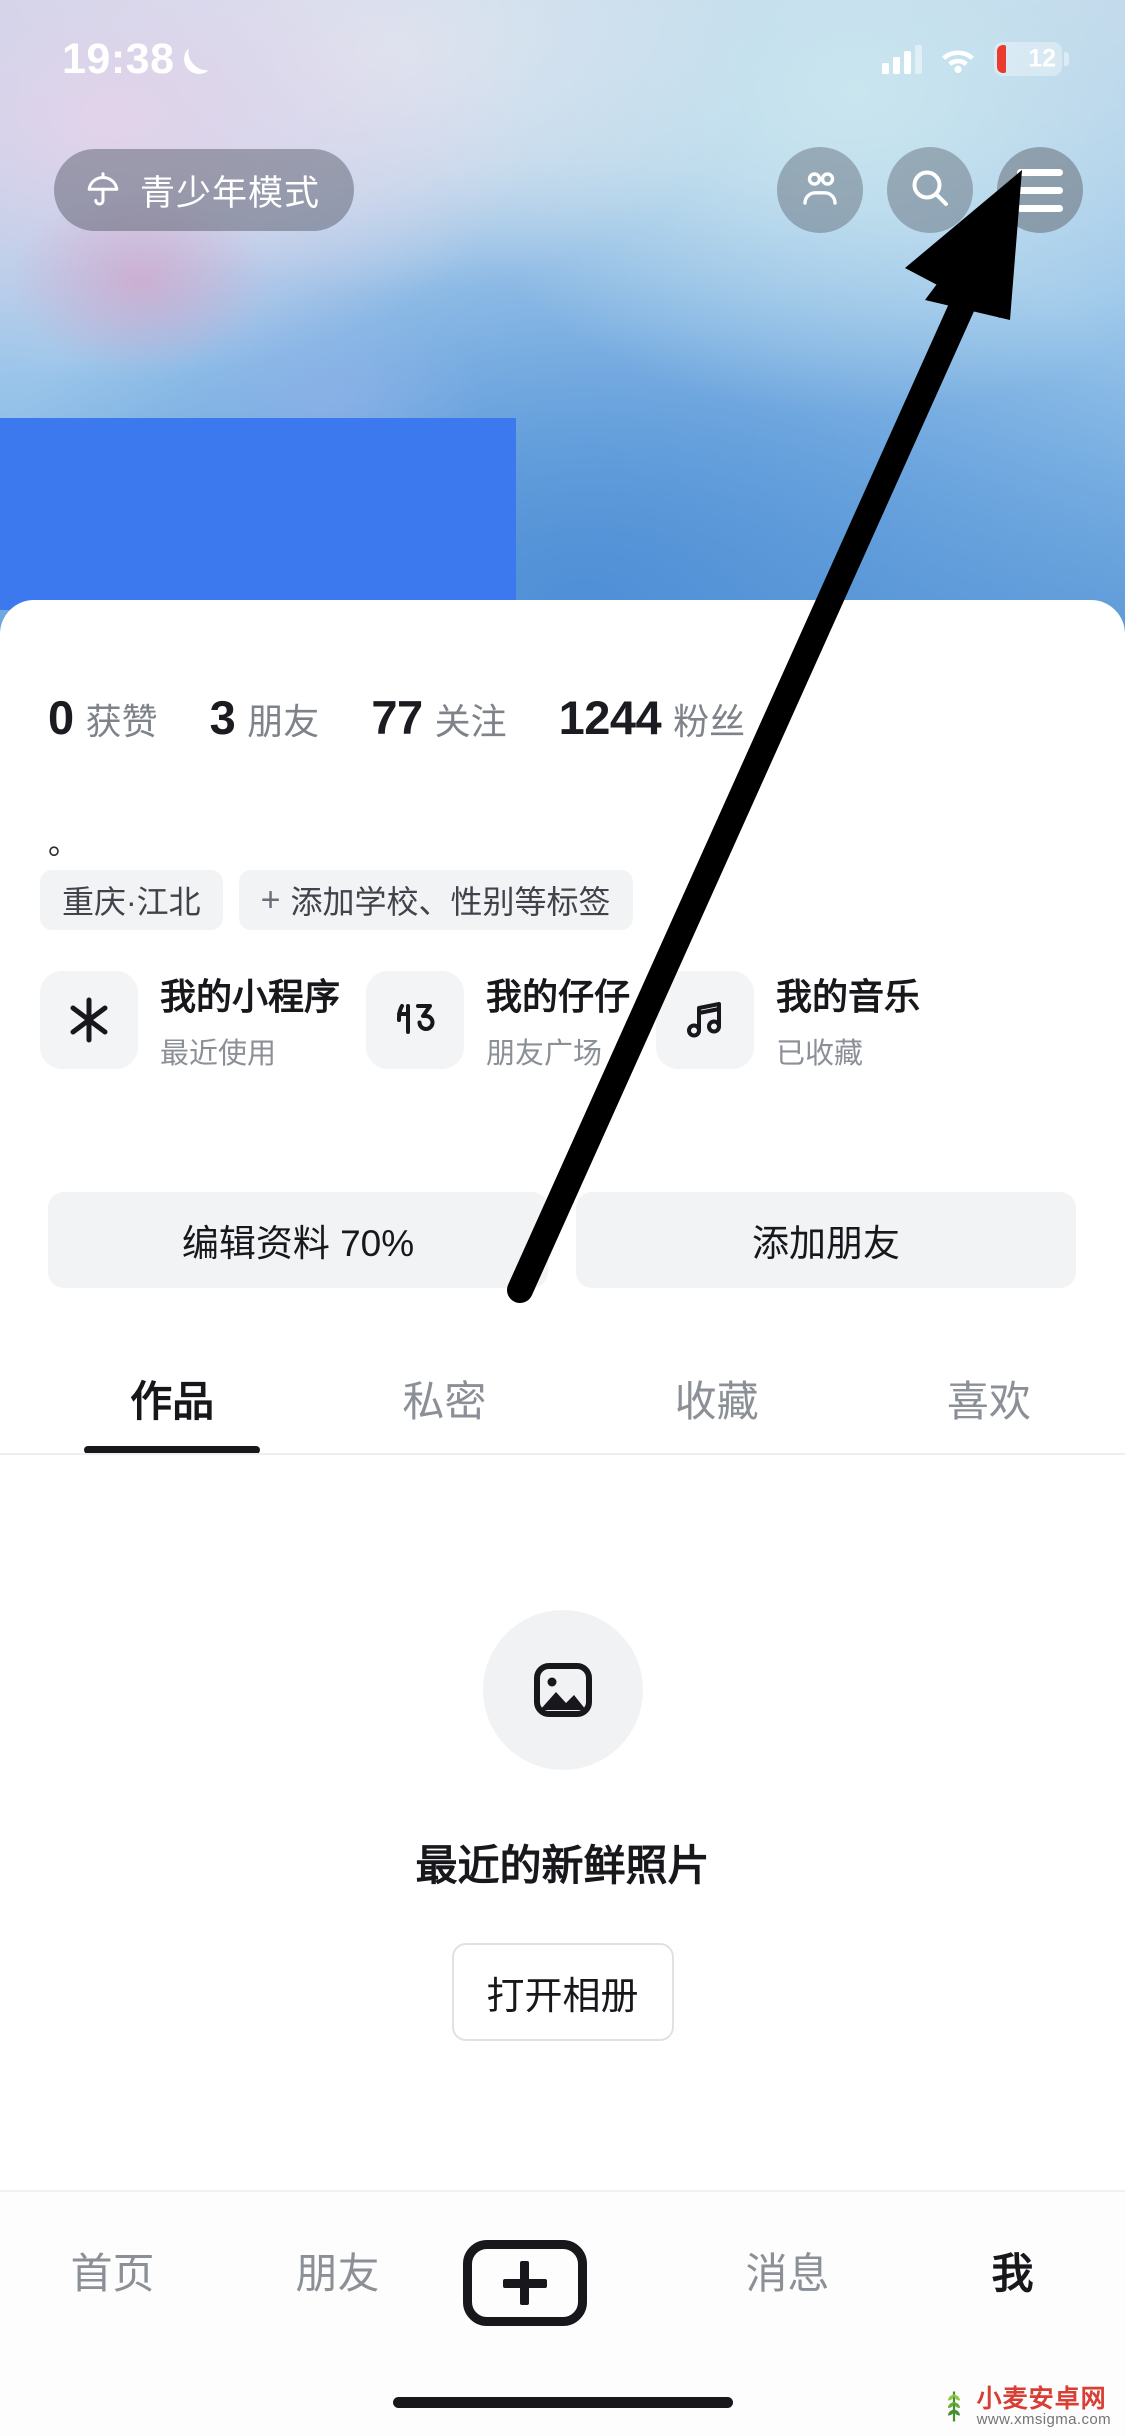 This screenshot has width=1125, height=2436. What do you see at coordinates (444, 1398) in the screenshot?
I see `tab-private: 私密` at bounding box center [444, 1398].